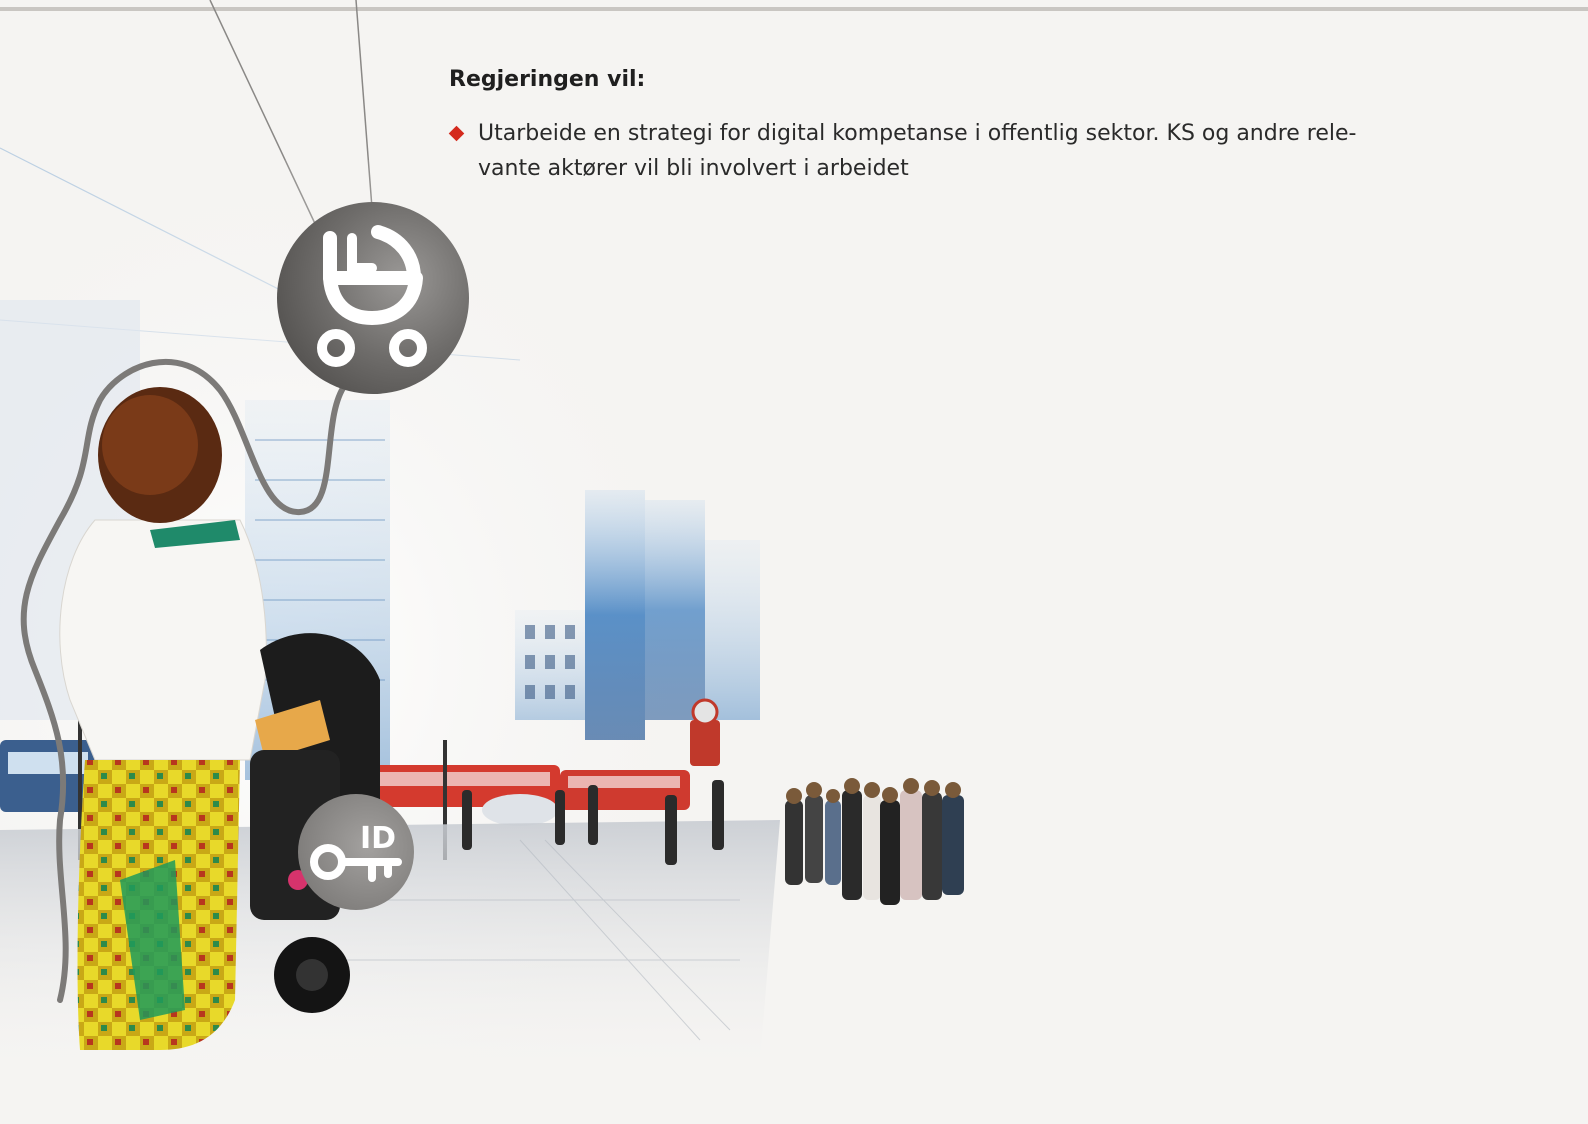  I want to click on id-badge-text: ID, so click(378, 838).